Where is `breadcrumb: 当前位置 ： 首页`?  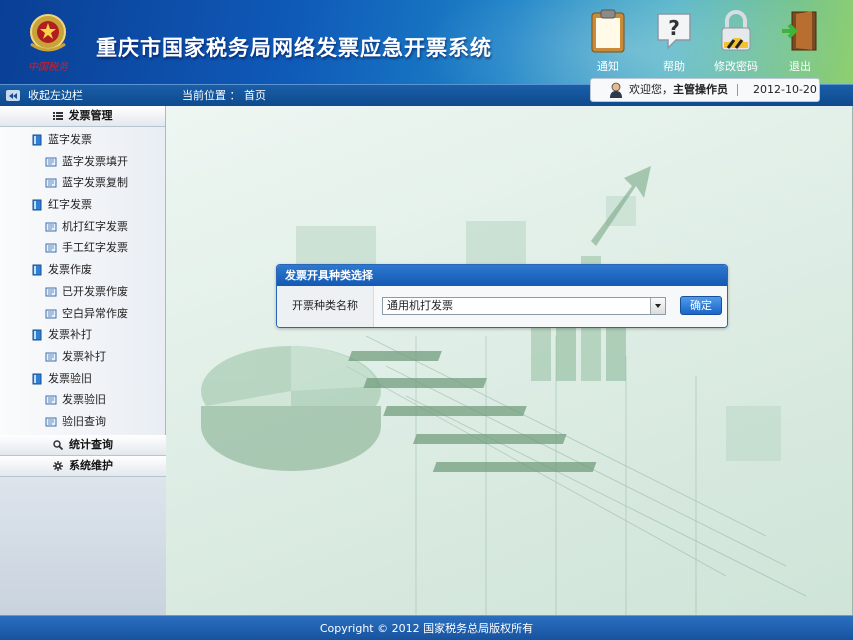 breadcrumb: 当前位置 ： 首页 is located at coordinates (224, 95).